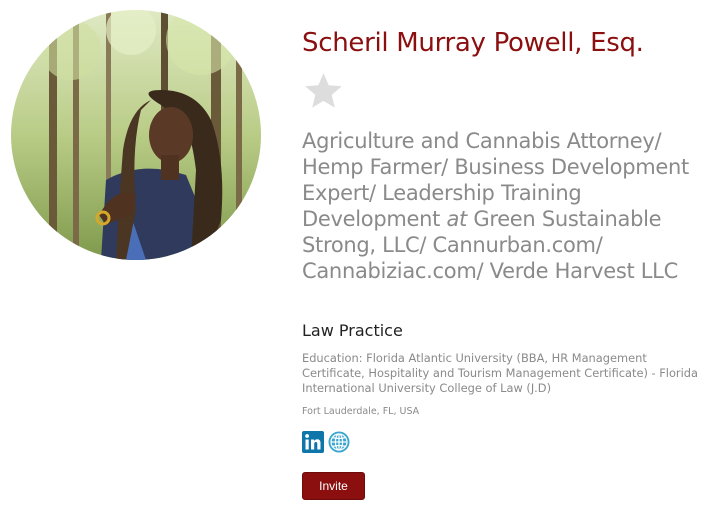 This screenshot has height=513, width=707. Describe the element at coordinates (456, 219) in the screenshot. I see `headline-at: at` at that location.